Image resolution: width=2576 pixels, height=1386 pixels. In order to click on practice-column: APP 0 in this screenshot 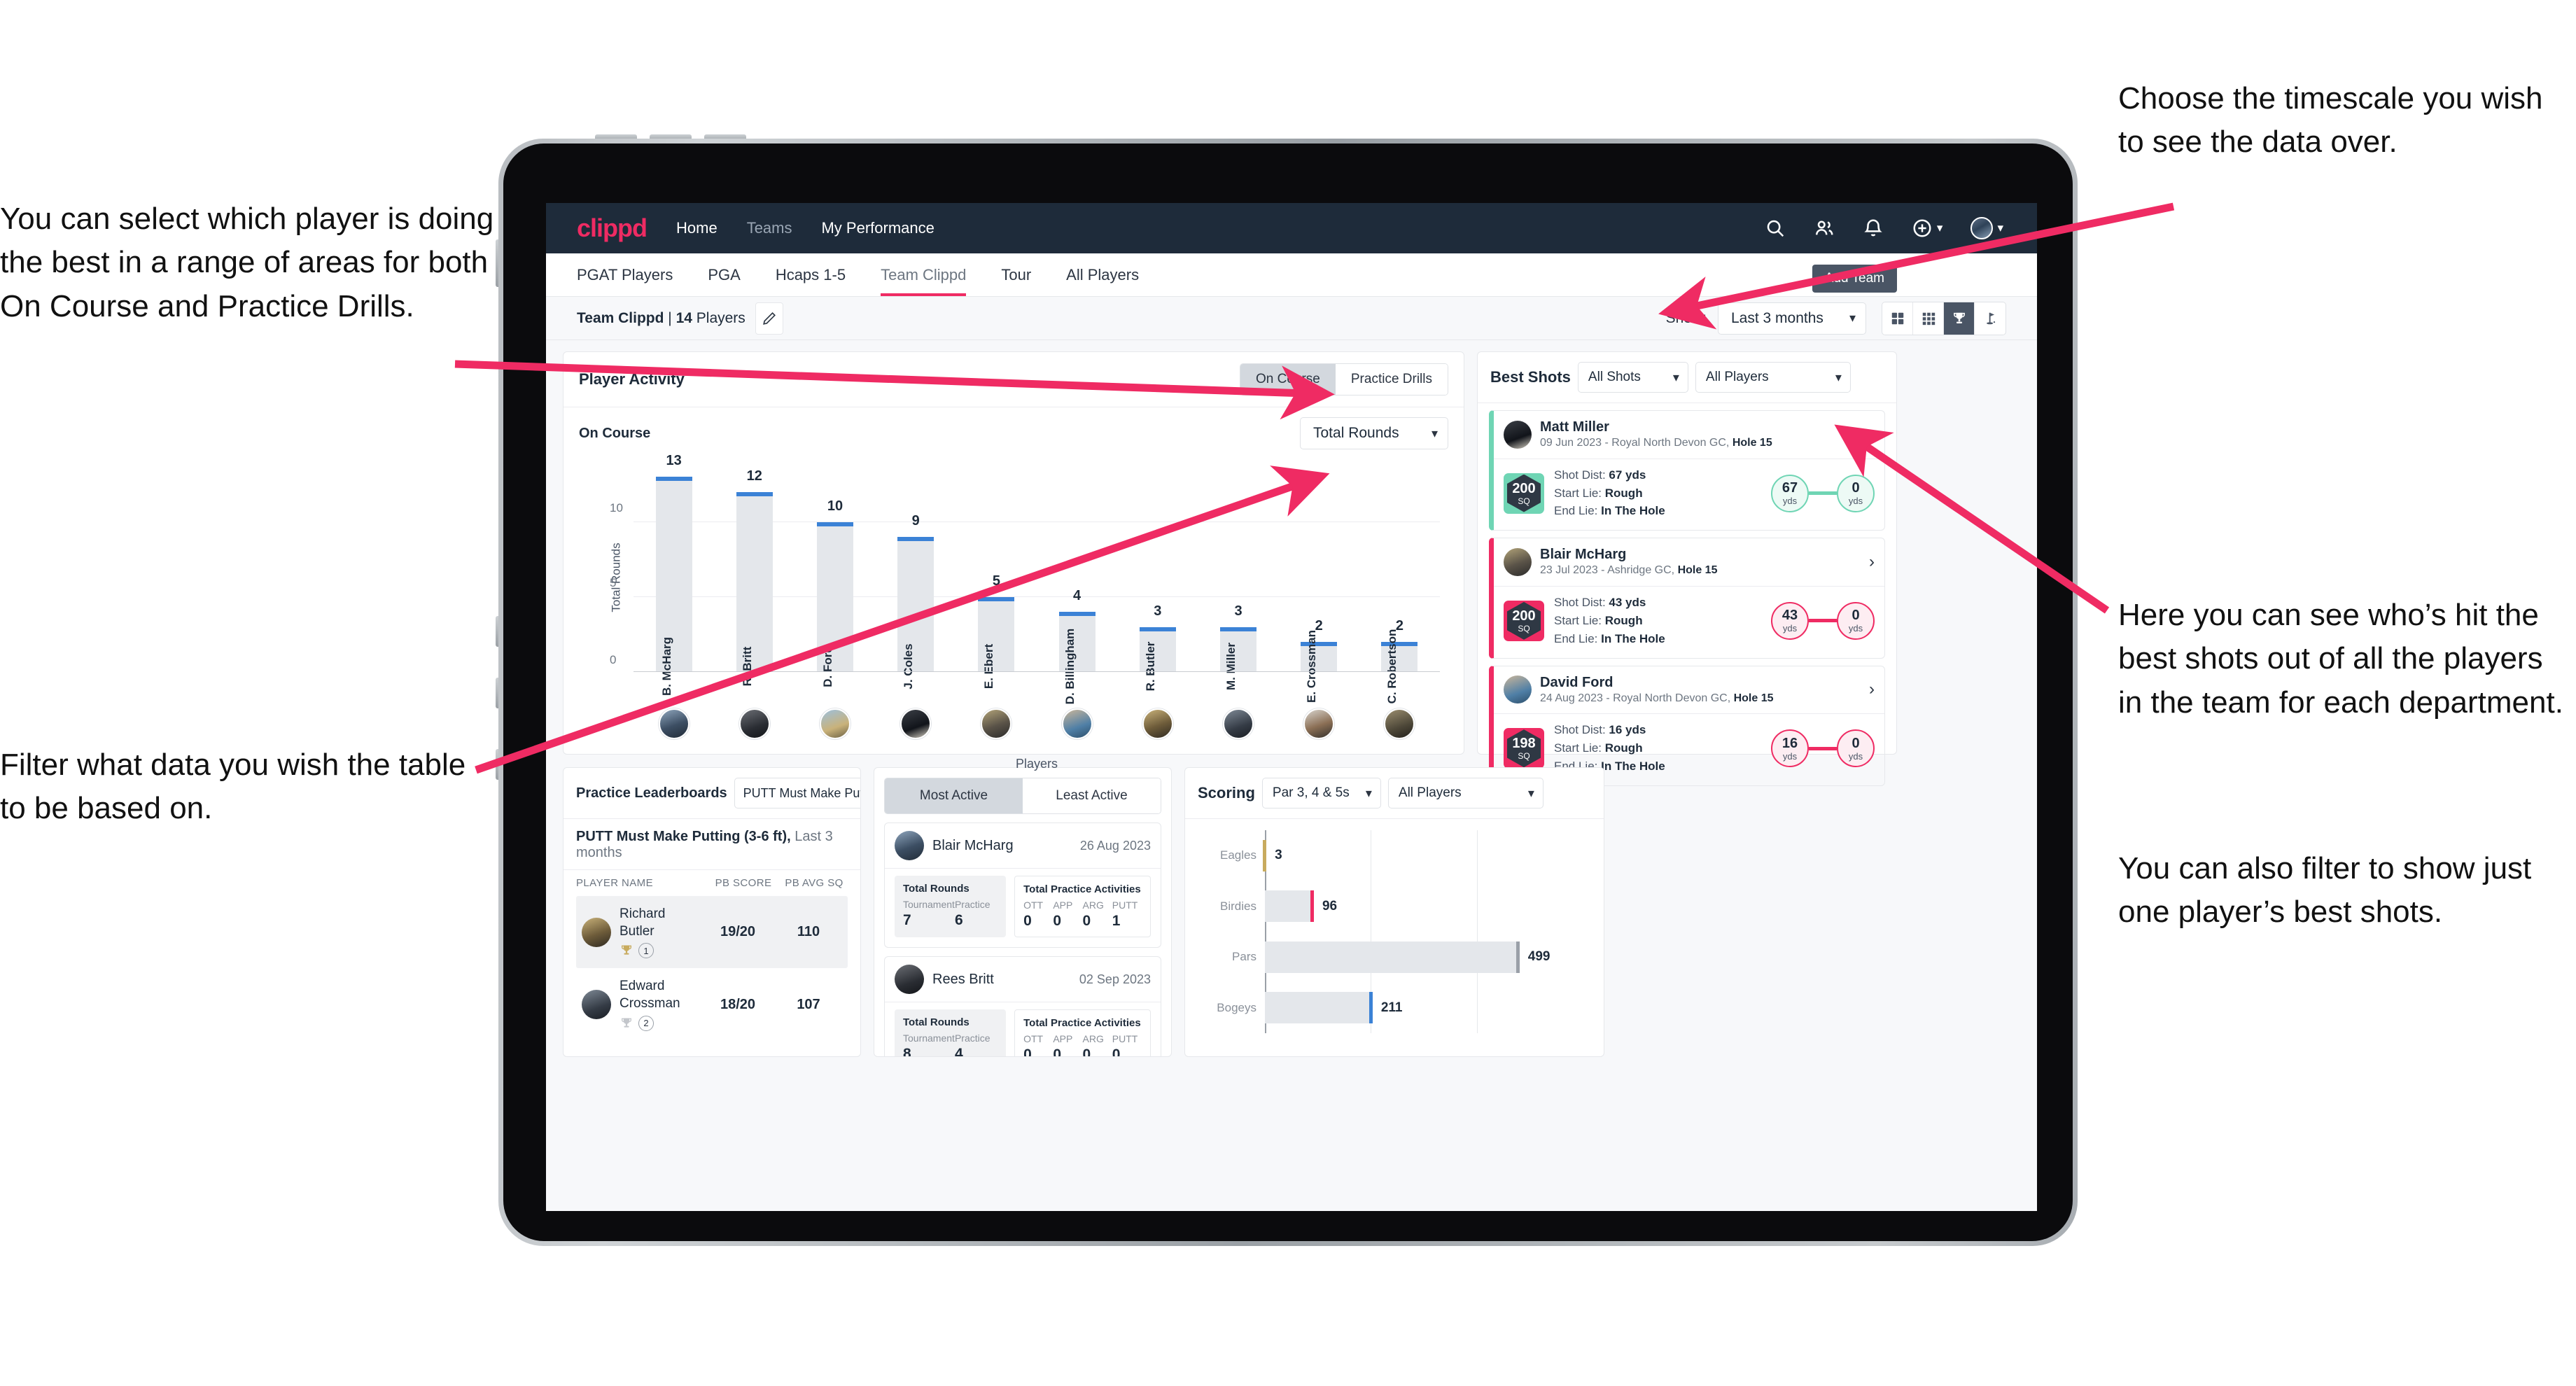, I will do `click(1067, 1044)`.